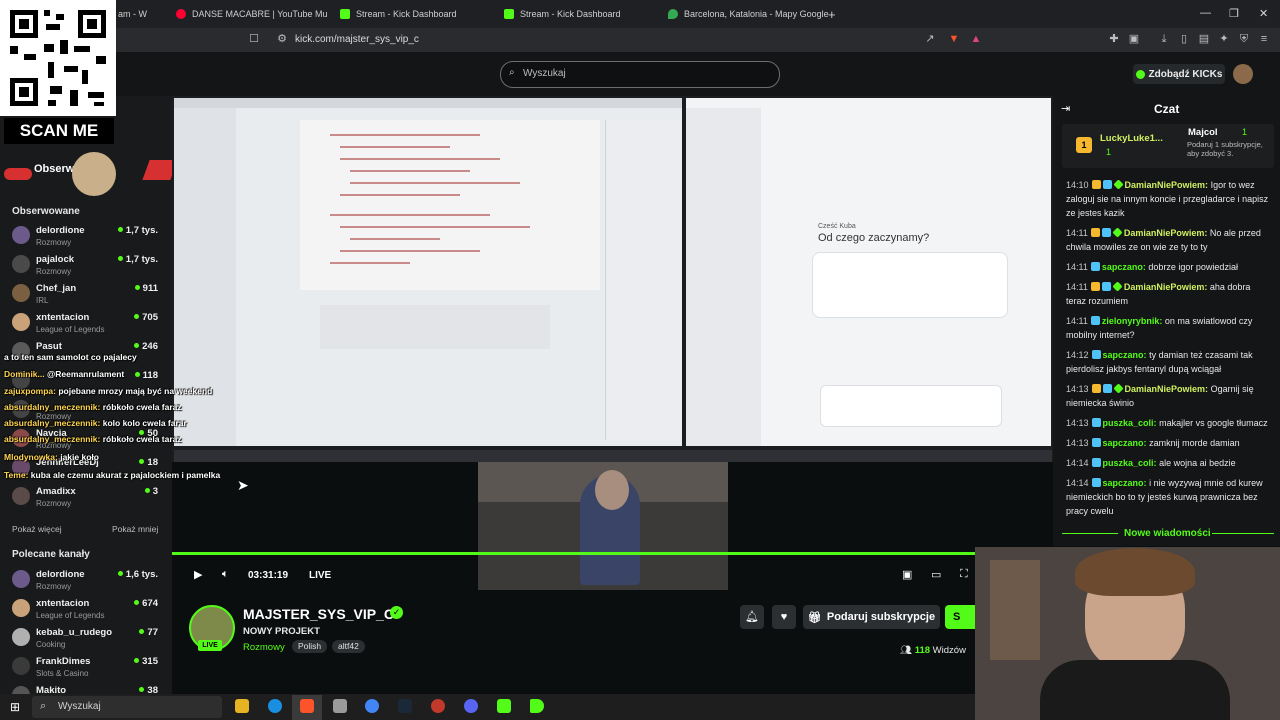 The width and height of the screenshot is (1280, 720). What do you see at coordinates (832, 14) in the screenshot?
I see `new-tab-button: +` at bounding box center [832, 14].